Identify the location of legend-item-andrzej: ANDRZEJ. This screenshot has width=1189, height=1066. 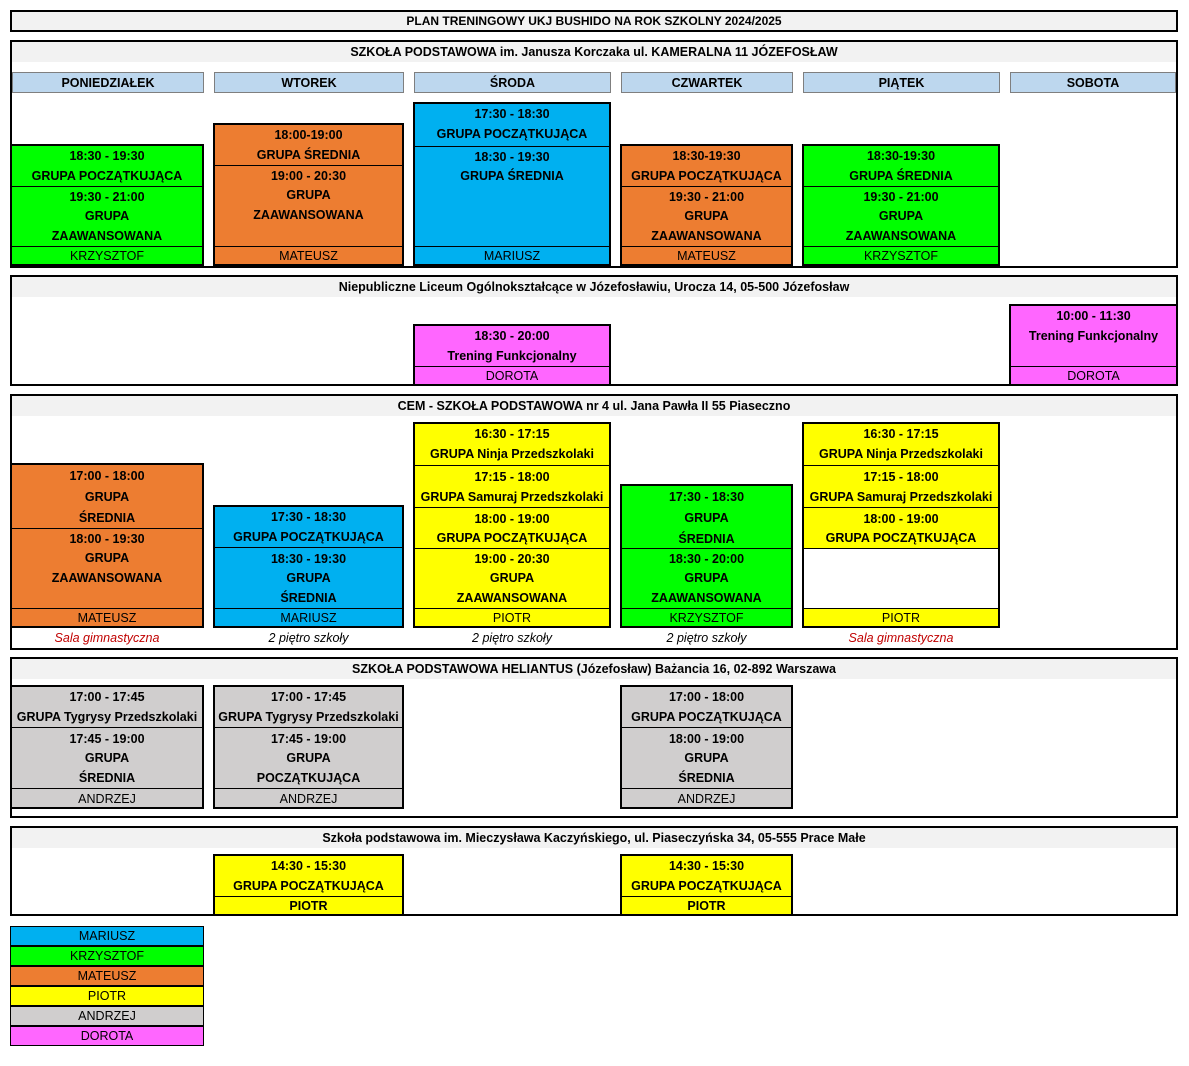
(107, 1016).